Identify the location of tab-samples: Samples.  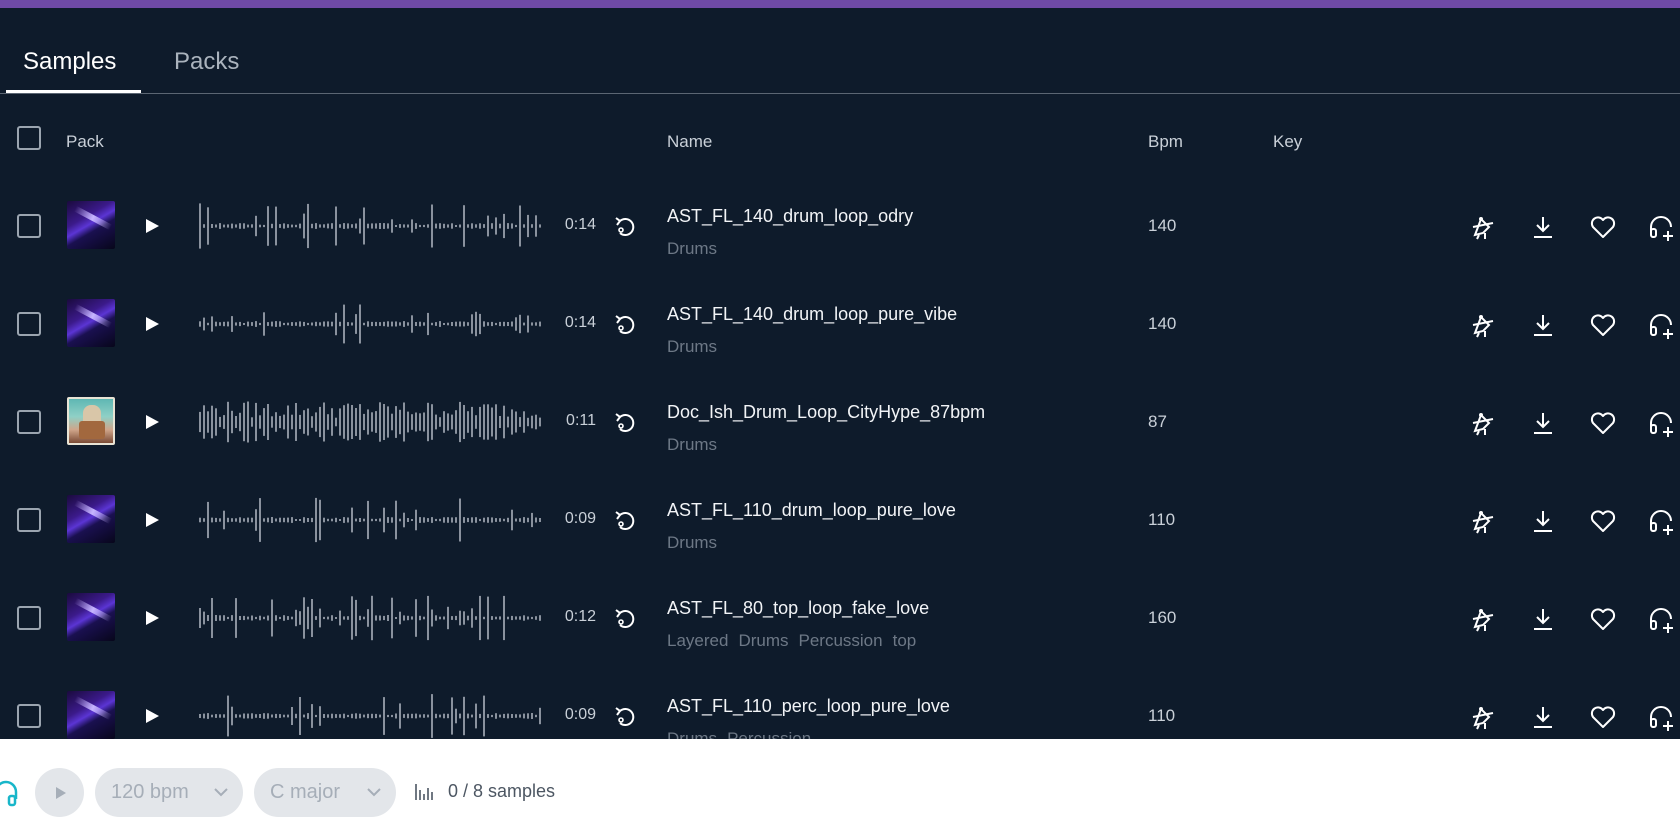
(69, 62).